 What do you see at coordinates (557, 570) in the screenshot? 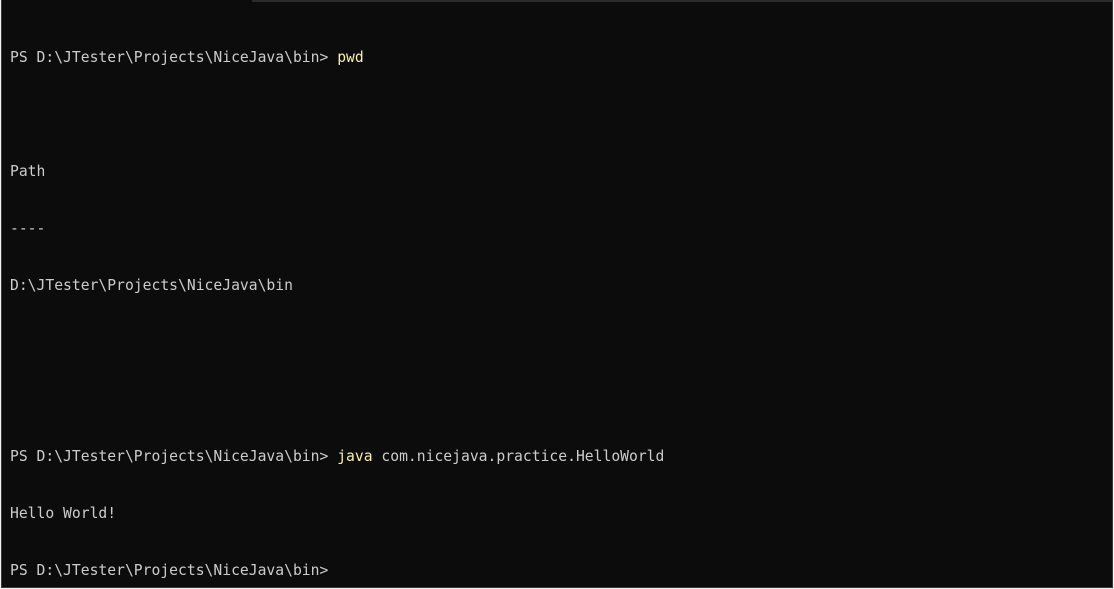
I see `prompt-line-3: PS D:\JTester\Projects\NiceJava\bin>` at bounding box center [557, 570].